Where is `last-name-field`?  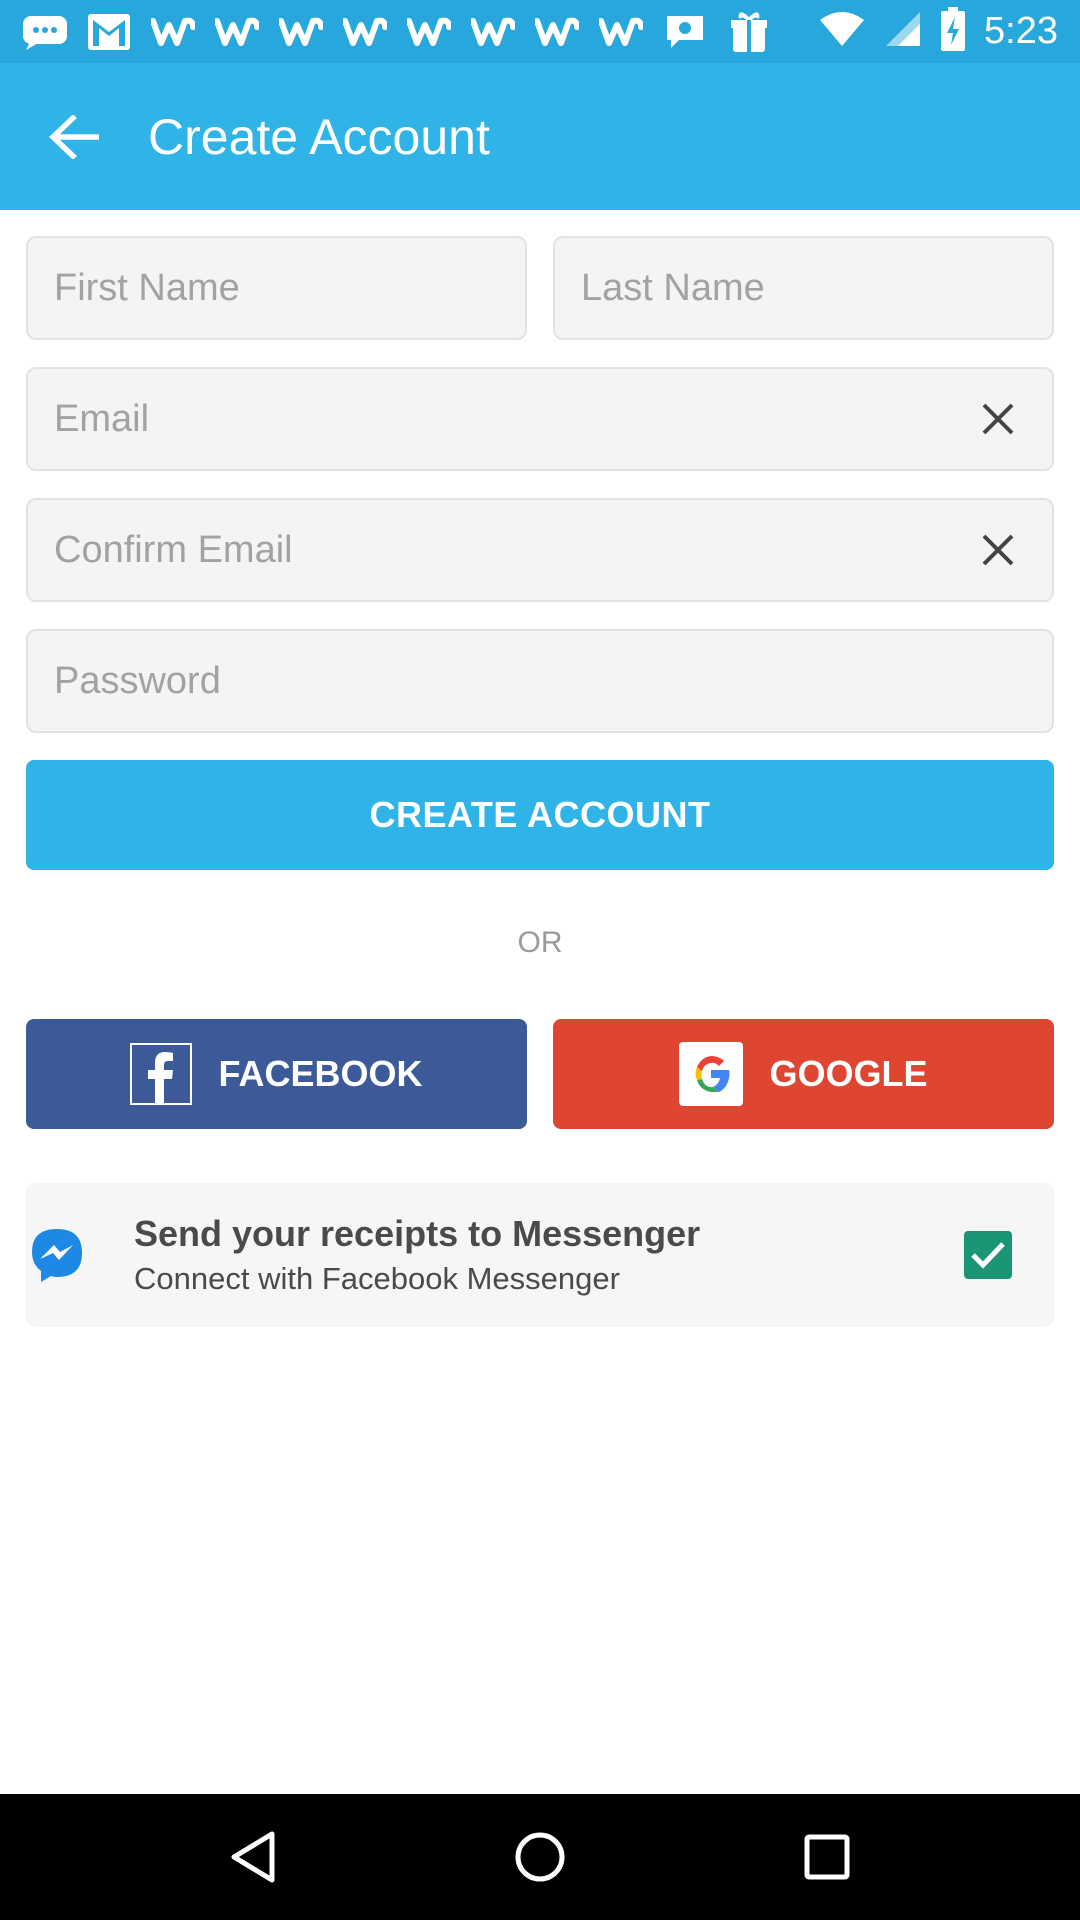
last-name-field is located at coordinates (803, 288).